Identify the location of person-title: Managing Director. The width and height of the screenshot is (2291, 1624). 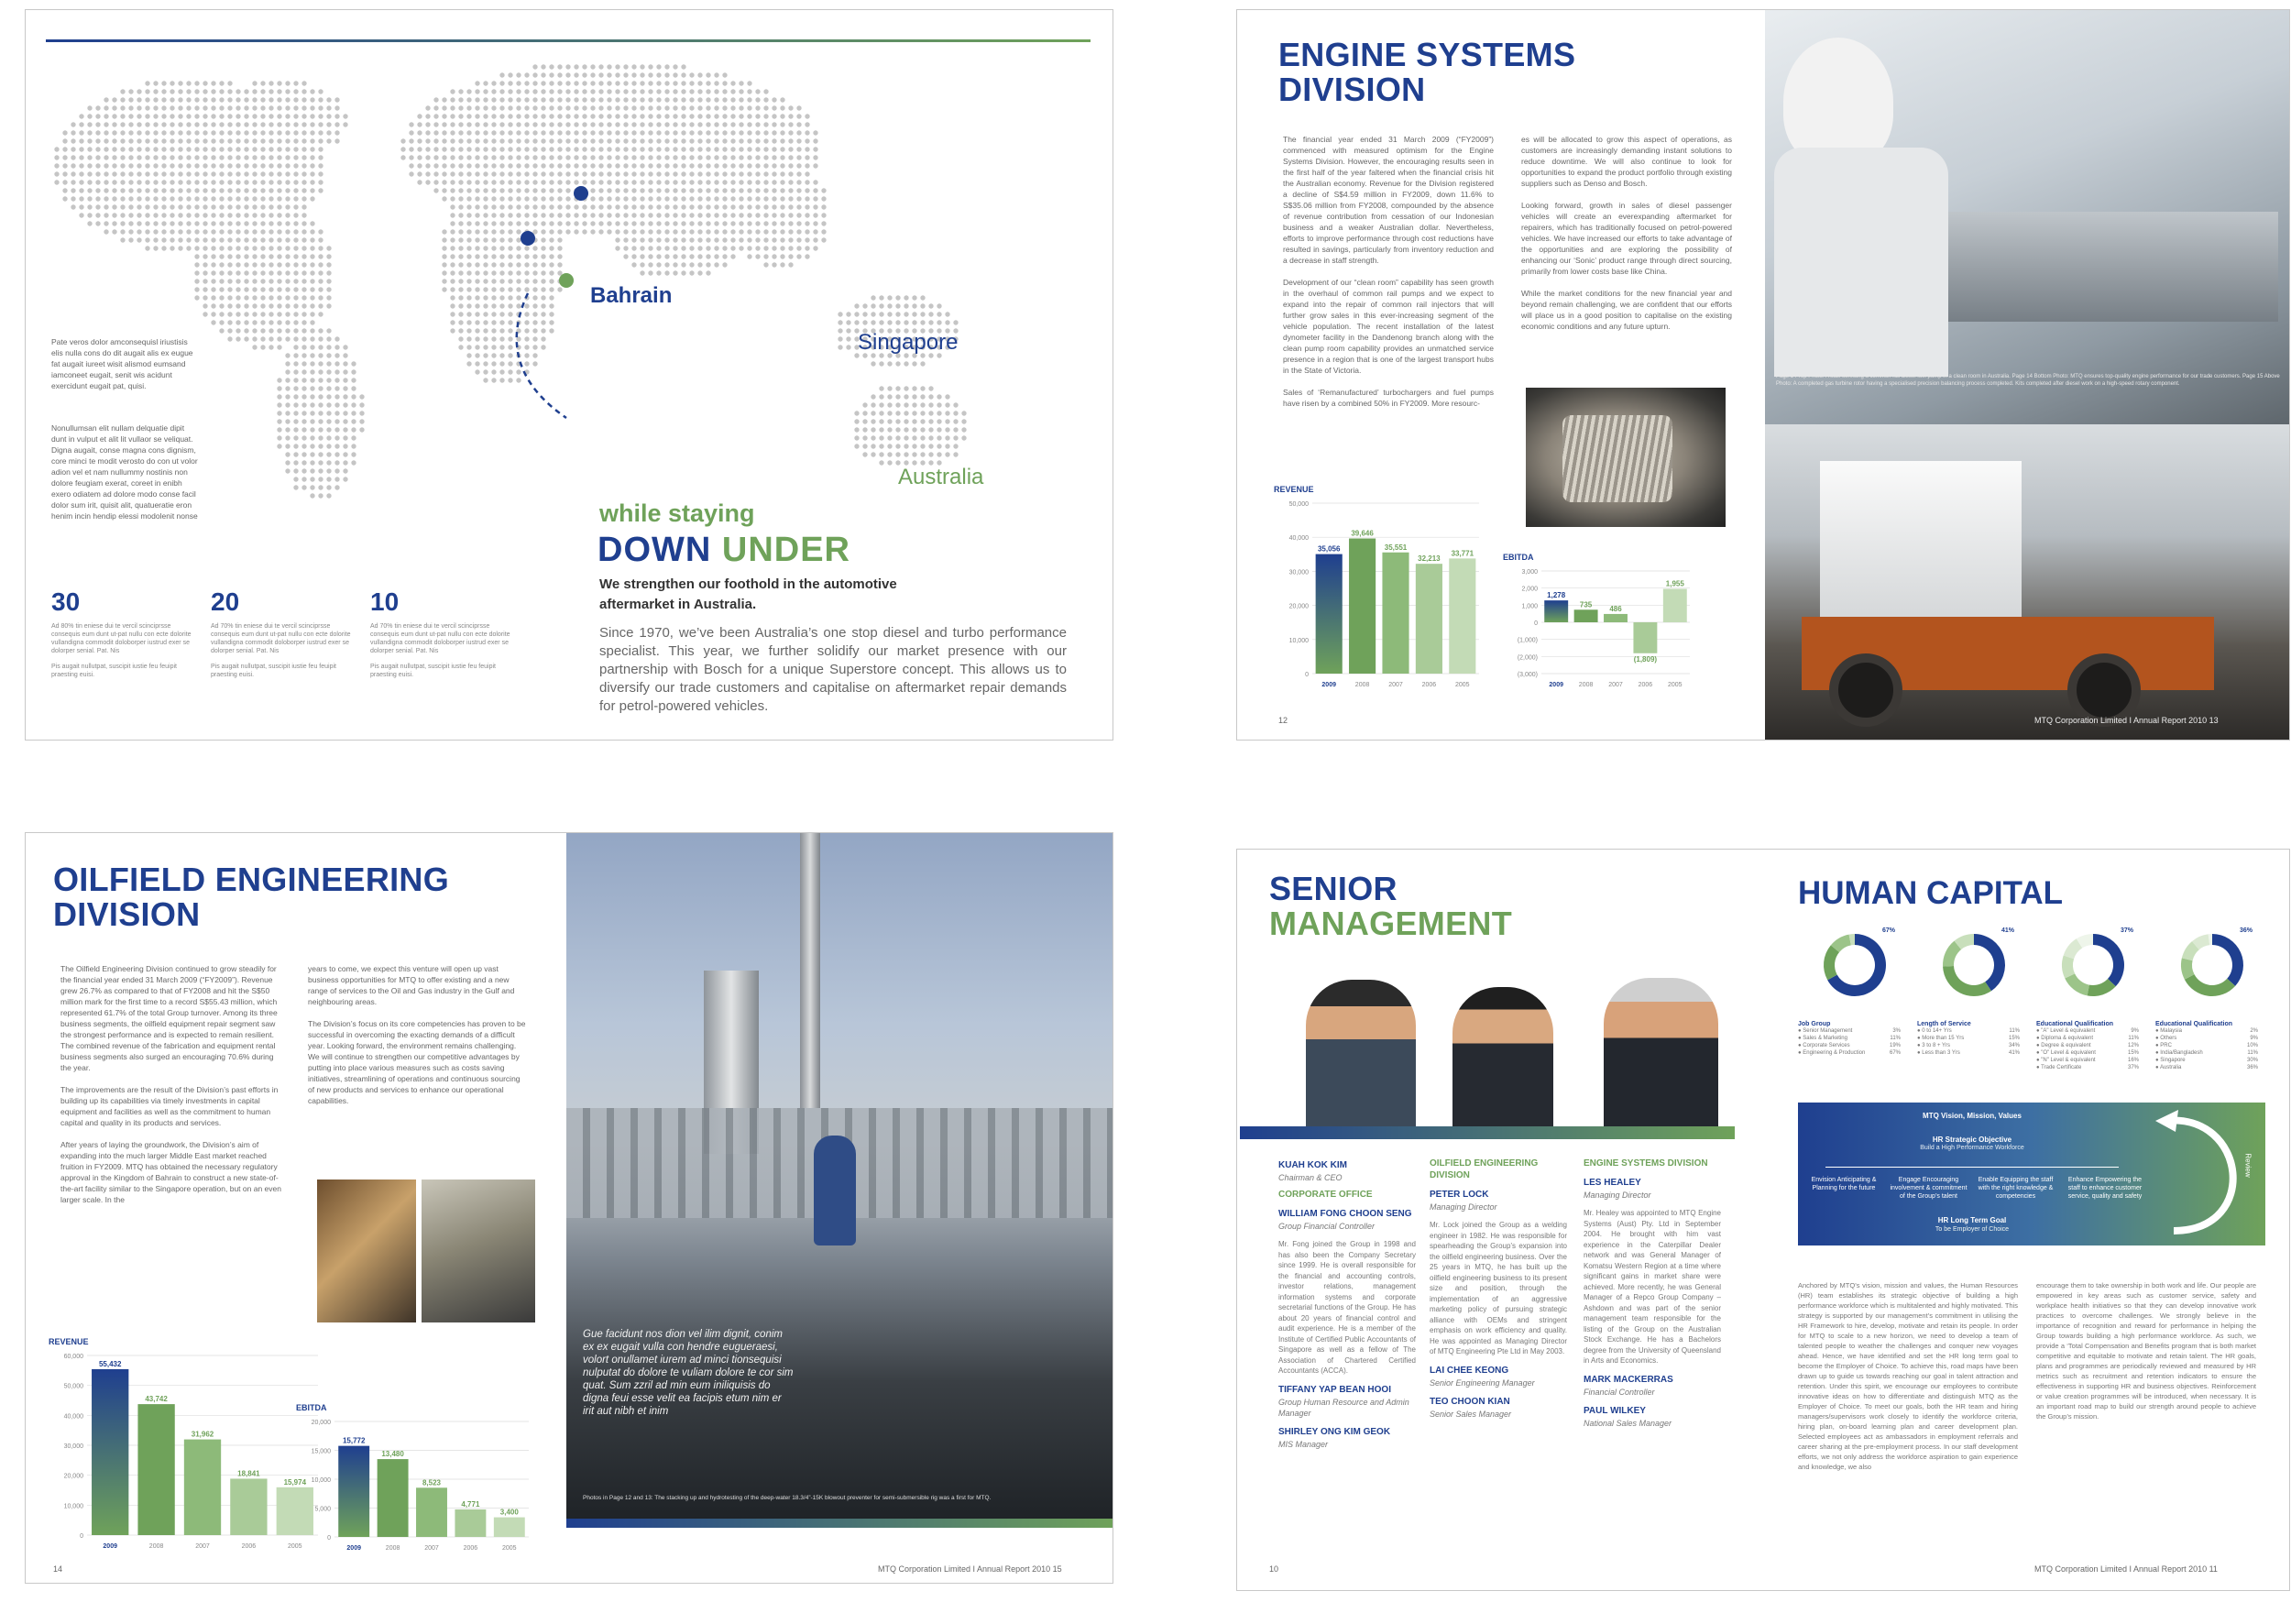
(1463, 1207).